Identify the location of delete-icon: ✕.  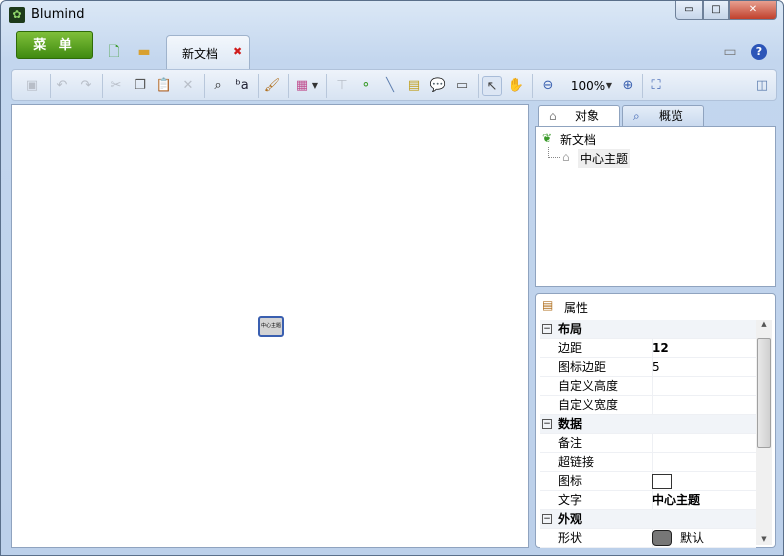
(188, 86).